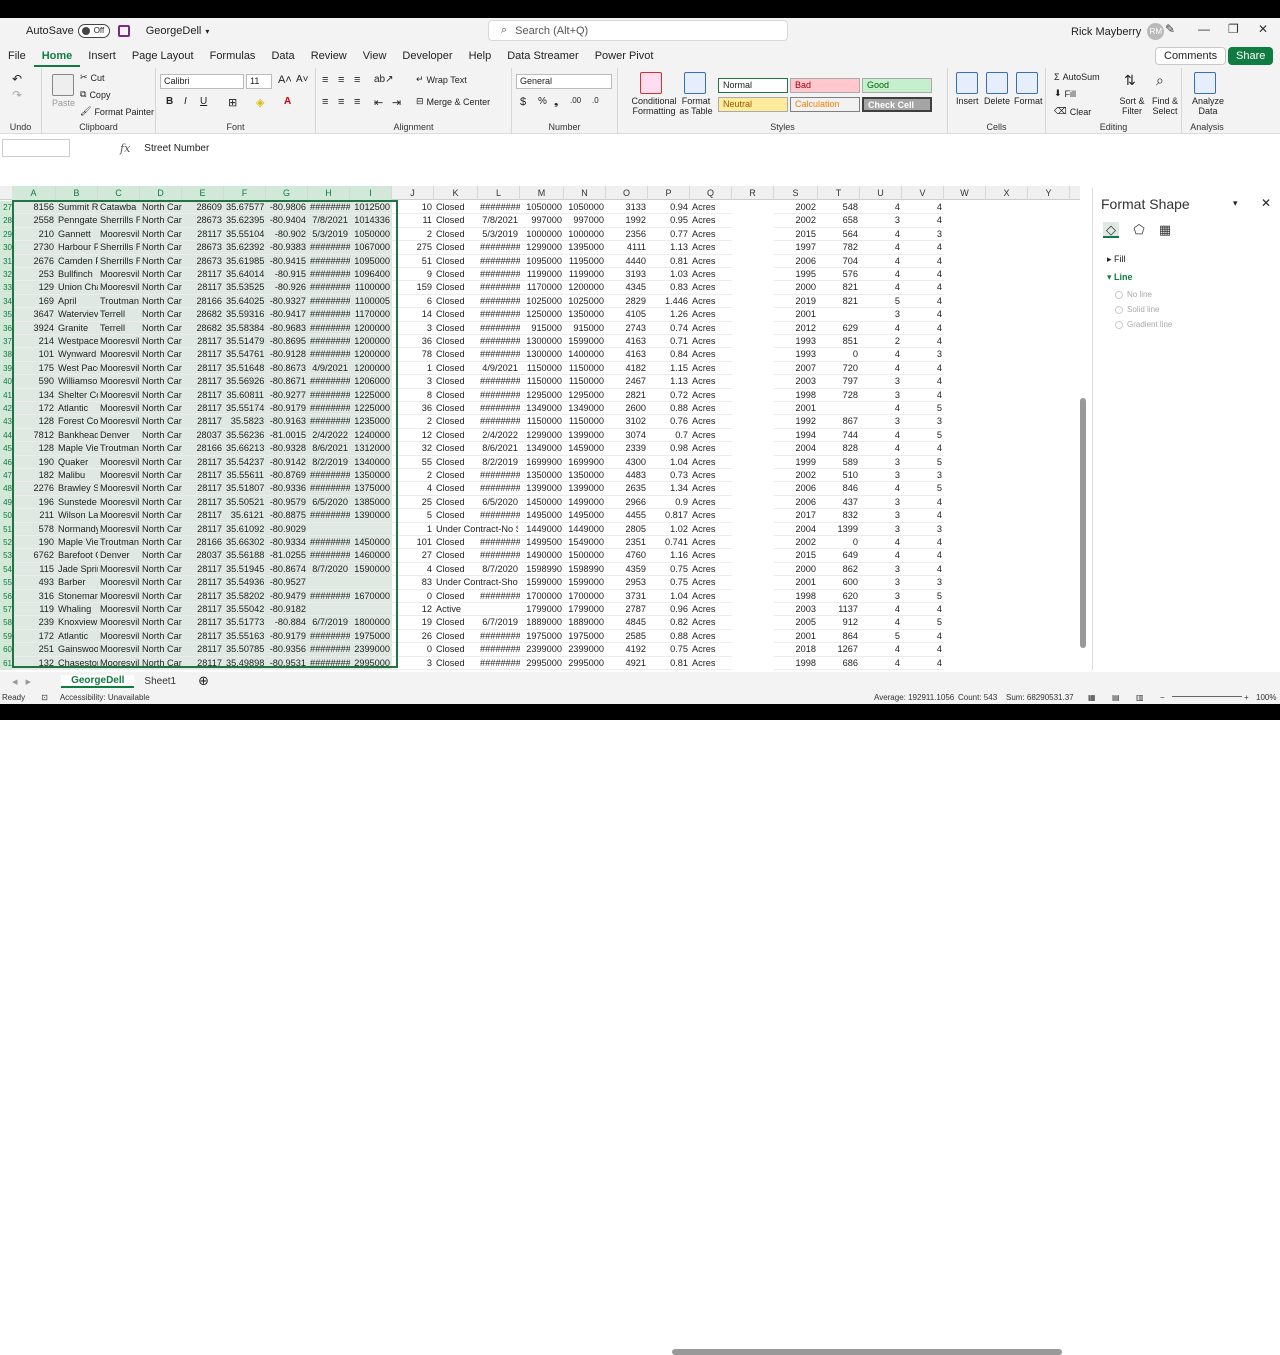 This screenshot has width=1280, height=1355. Describe the element at coordinates (6, 315) in the screenshot. I see `row-header: 35` at that location.